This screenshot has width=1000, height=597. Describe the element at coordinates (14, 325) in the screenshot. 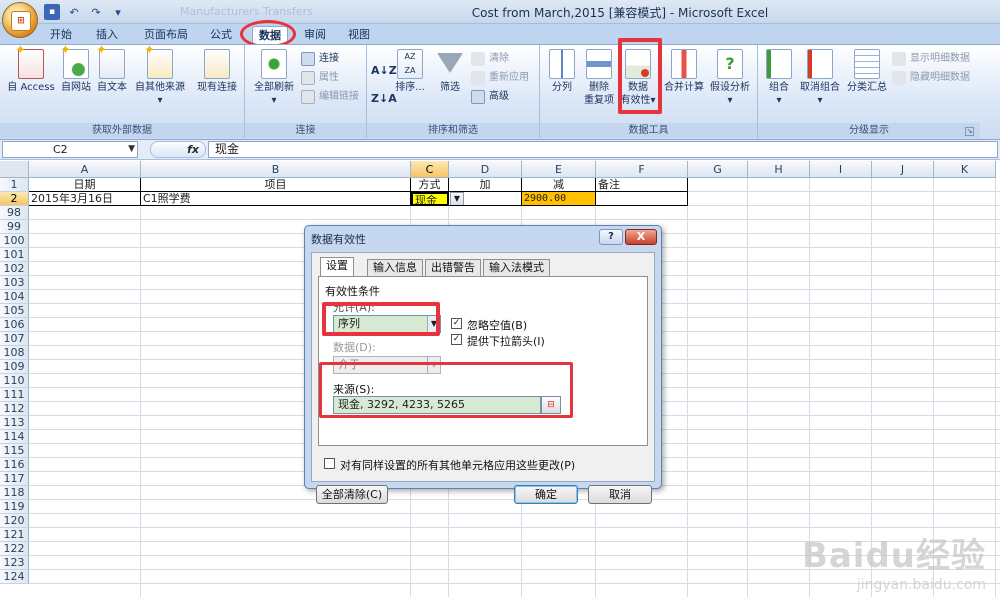

I see `row-header-106: 106` at that location.